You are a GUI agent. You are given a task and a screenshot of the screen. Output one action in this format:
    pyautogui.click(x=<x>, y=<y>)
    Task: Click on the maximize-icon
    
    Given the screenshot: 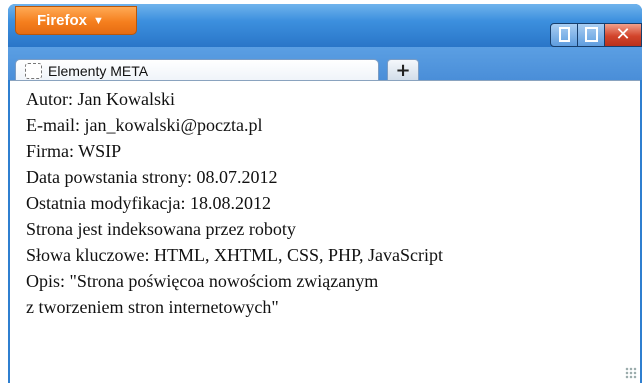 What is the action you would take?
    pyautogui.click(x=591, y=34)
    